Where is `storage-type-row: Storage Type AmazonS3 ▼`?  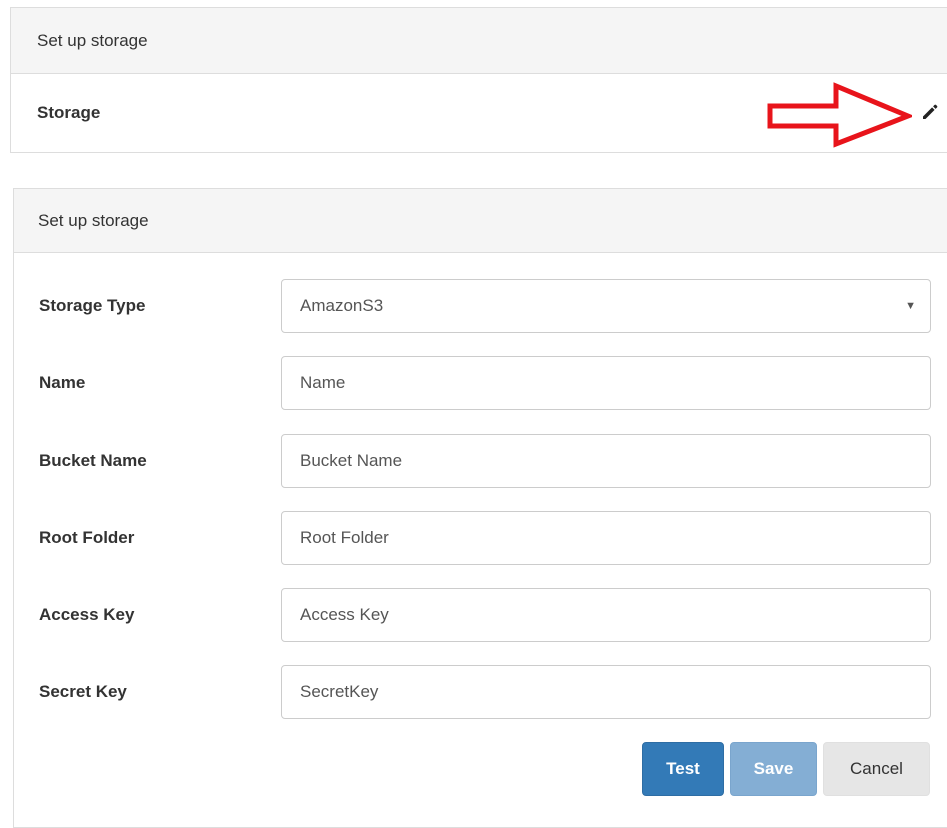
storage-type-row: Storage Type AmazonS3 ▼ is located at coordinates (480, 306).